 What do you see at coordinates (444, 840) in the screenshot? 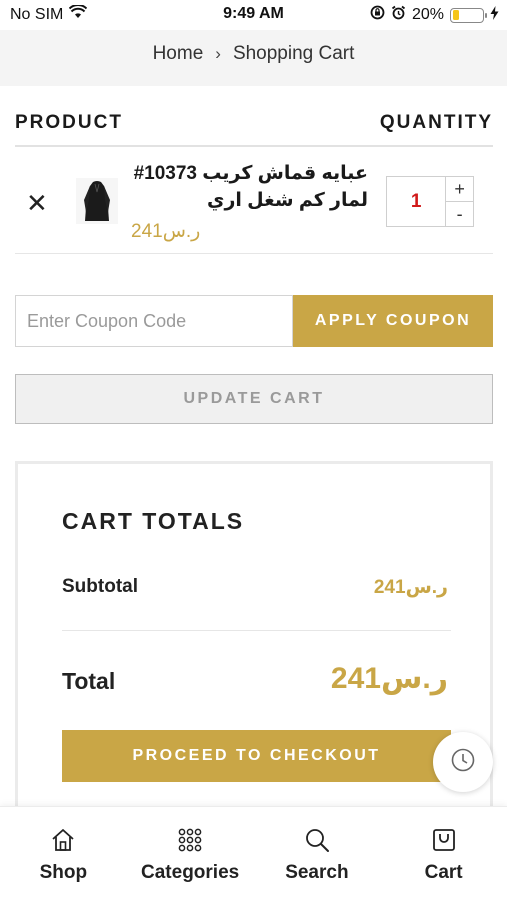
I see `cart-icon` at bounding box center [444, 840].